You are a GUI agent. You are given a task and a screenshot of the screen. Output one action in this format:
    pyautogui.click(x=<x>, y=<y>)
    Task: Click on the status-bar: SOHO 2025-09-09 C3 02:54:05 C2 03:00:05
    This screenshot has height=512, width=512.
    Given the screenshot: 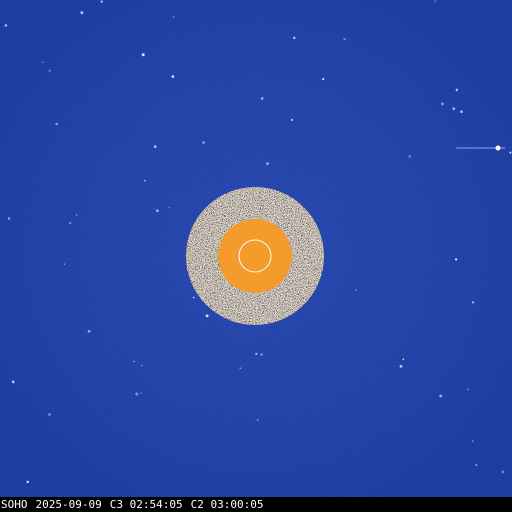 What is the action you would take?
    pyautogui.click(x=256, y=504)
    